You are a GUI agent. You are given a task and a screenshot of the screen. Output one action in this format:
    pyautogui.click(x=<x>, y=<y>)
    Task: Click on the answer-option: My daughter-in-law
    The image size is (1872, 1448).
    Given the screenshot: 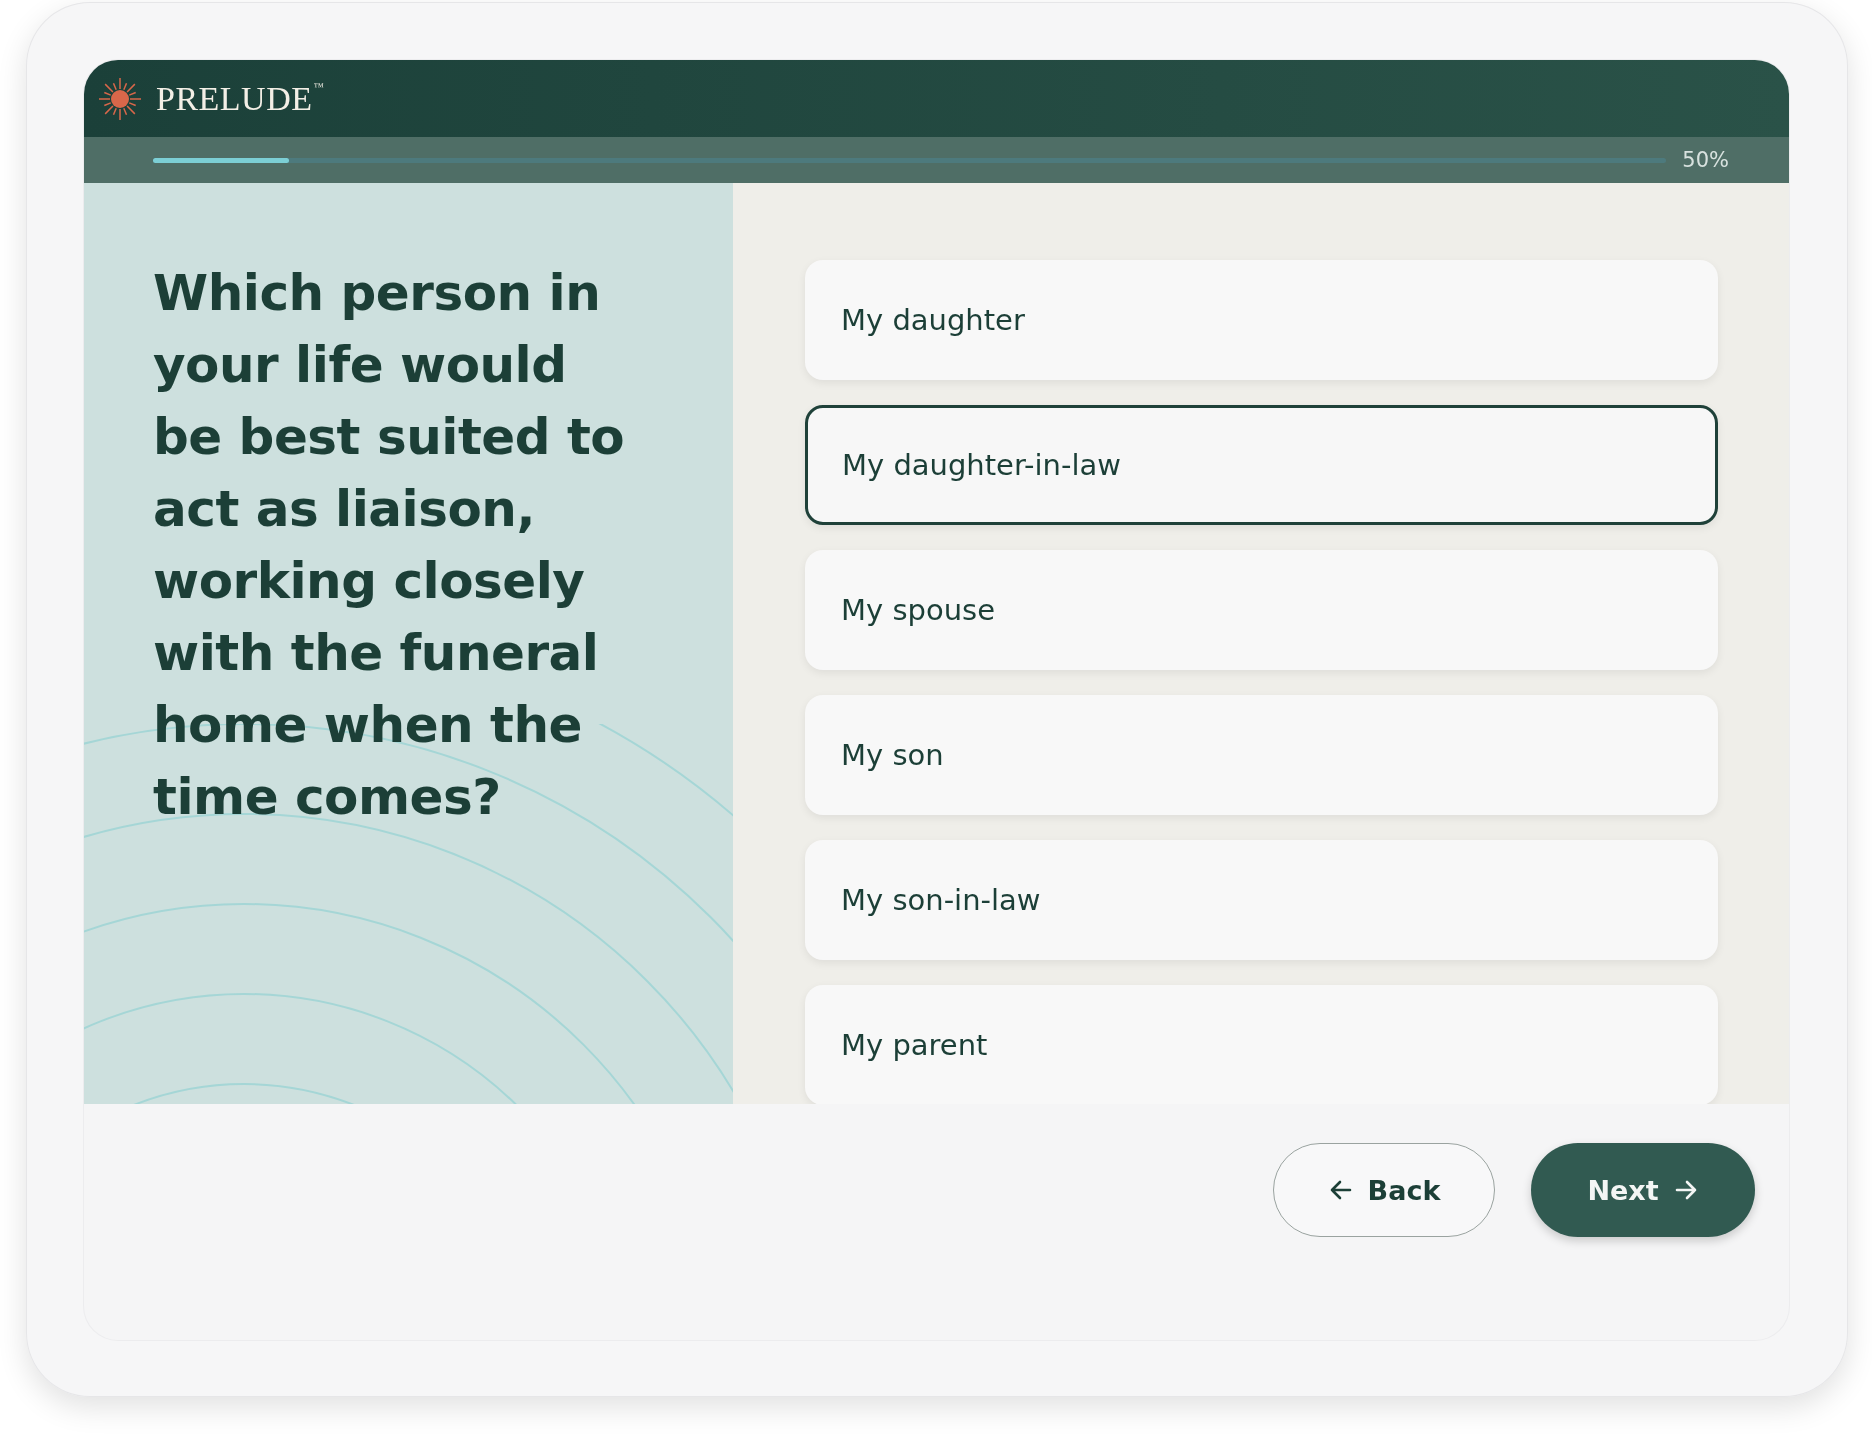 What is the action you would take?
    pyautogui.click(x=1261, y=465)
    